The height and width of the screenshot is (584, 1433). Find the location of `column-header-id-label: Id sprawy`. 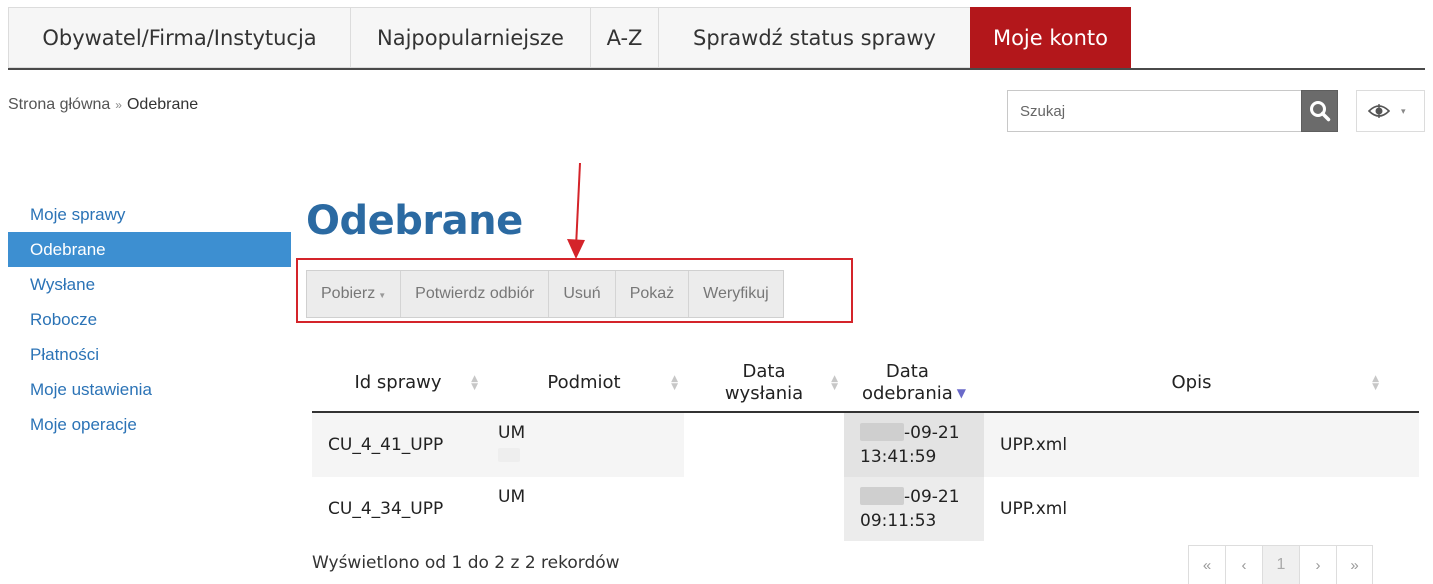

column-header-id-label: Id sprawy is located at coordinates (398, 382).